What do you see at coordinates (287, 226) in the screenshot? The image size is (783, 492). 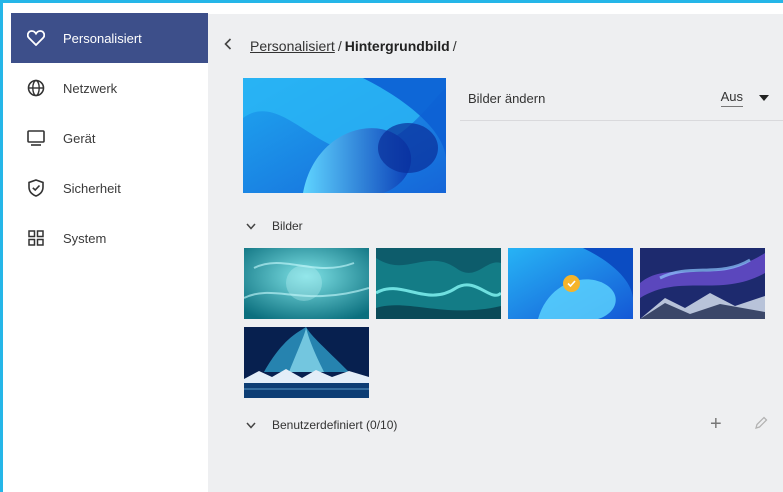 I see `section-images-label: Bilder` at bounding box center [287, 226].